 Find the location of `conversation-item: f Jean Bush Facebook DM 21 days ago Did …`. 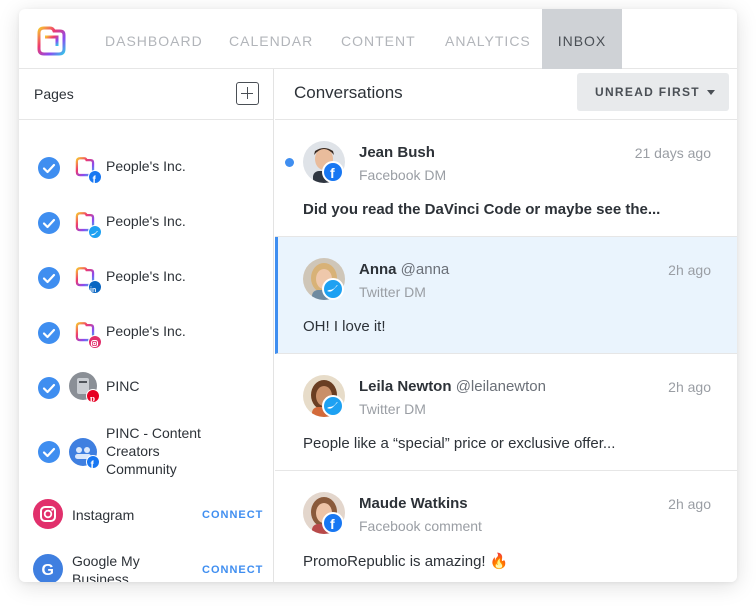

conversation-item: f Jean Bush Facebook DM 21 days ago Did … is located at coordinates (506, 178).